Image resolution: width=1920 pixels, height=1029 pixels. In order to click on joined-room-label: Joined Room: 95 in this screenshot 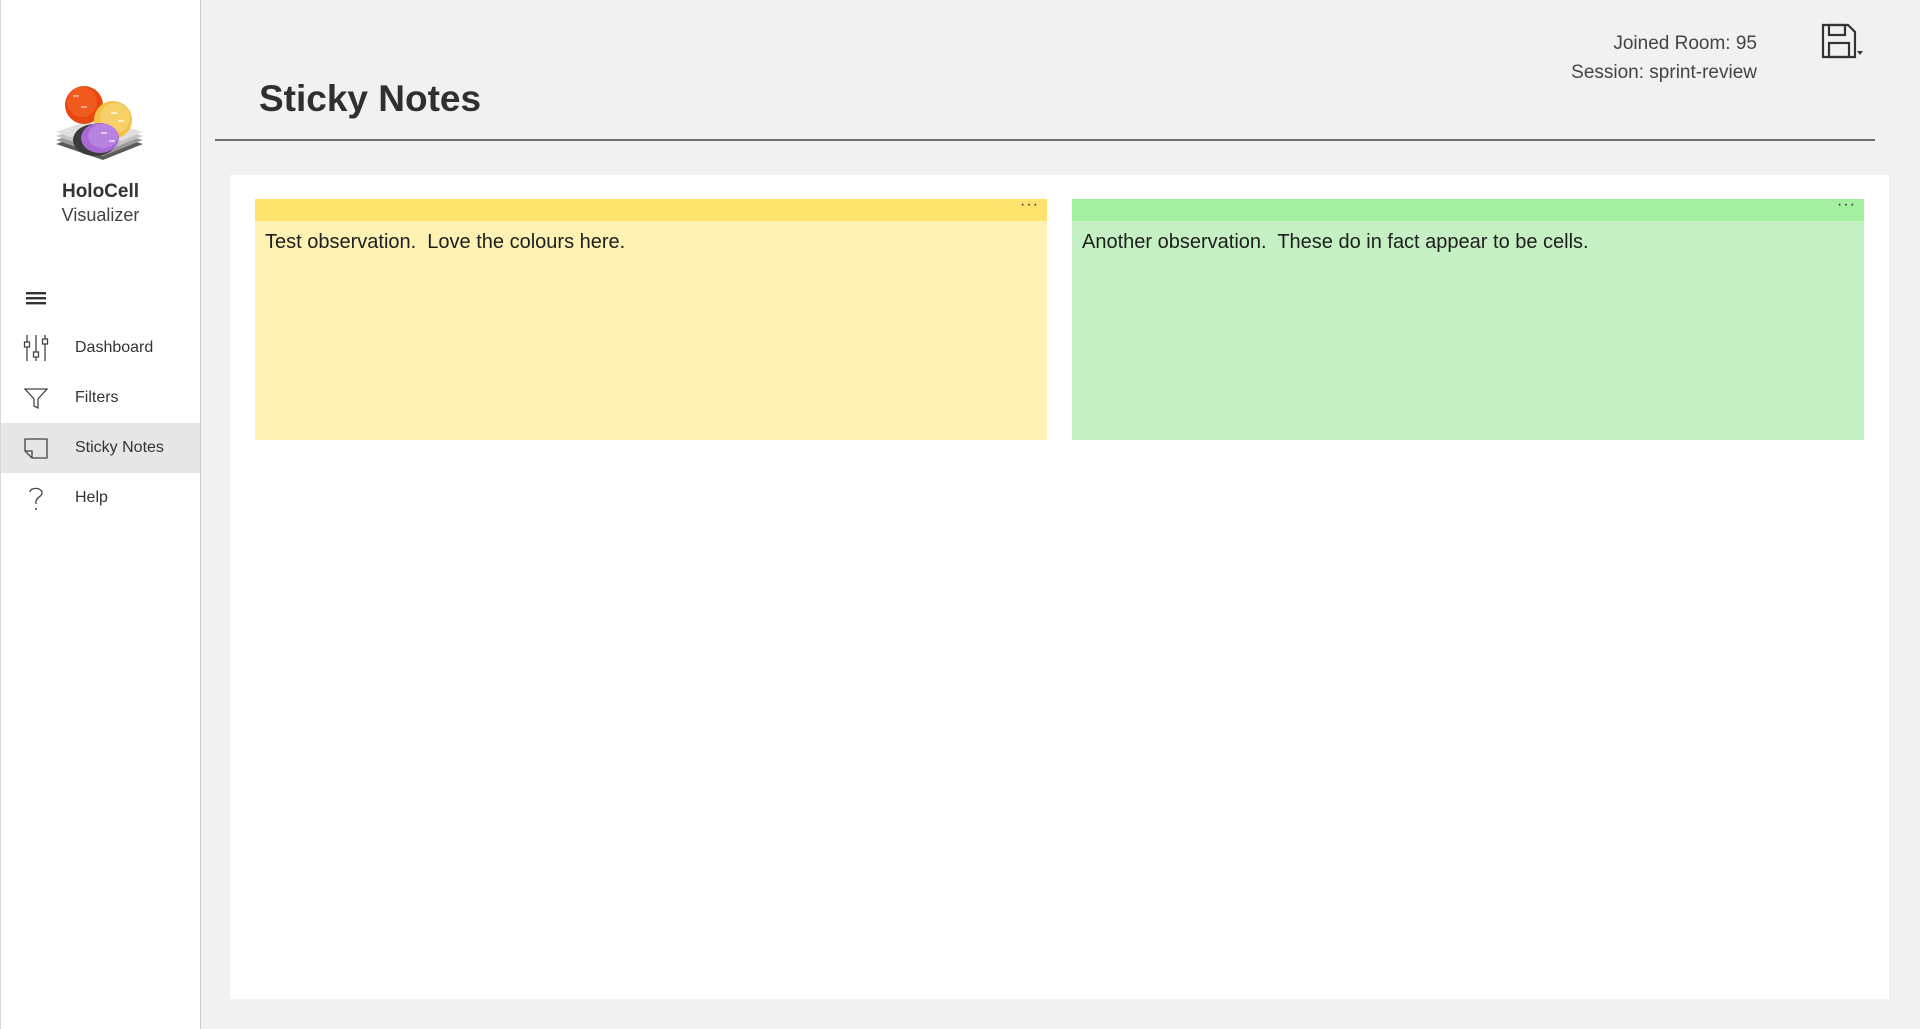, I will do `click(1685, 43)`.